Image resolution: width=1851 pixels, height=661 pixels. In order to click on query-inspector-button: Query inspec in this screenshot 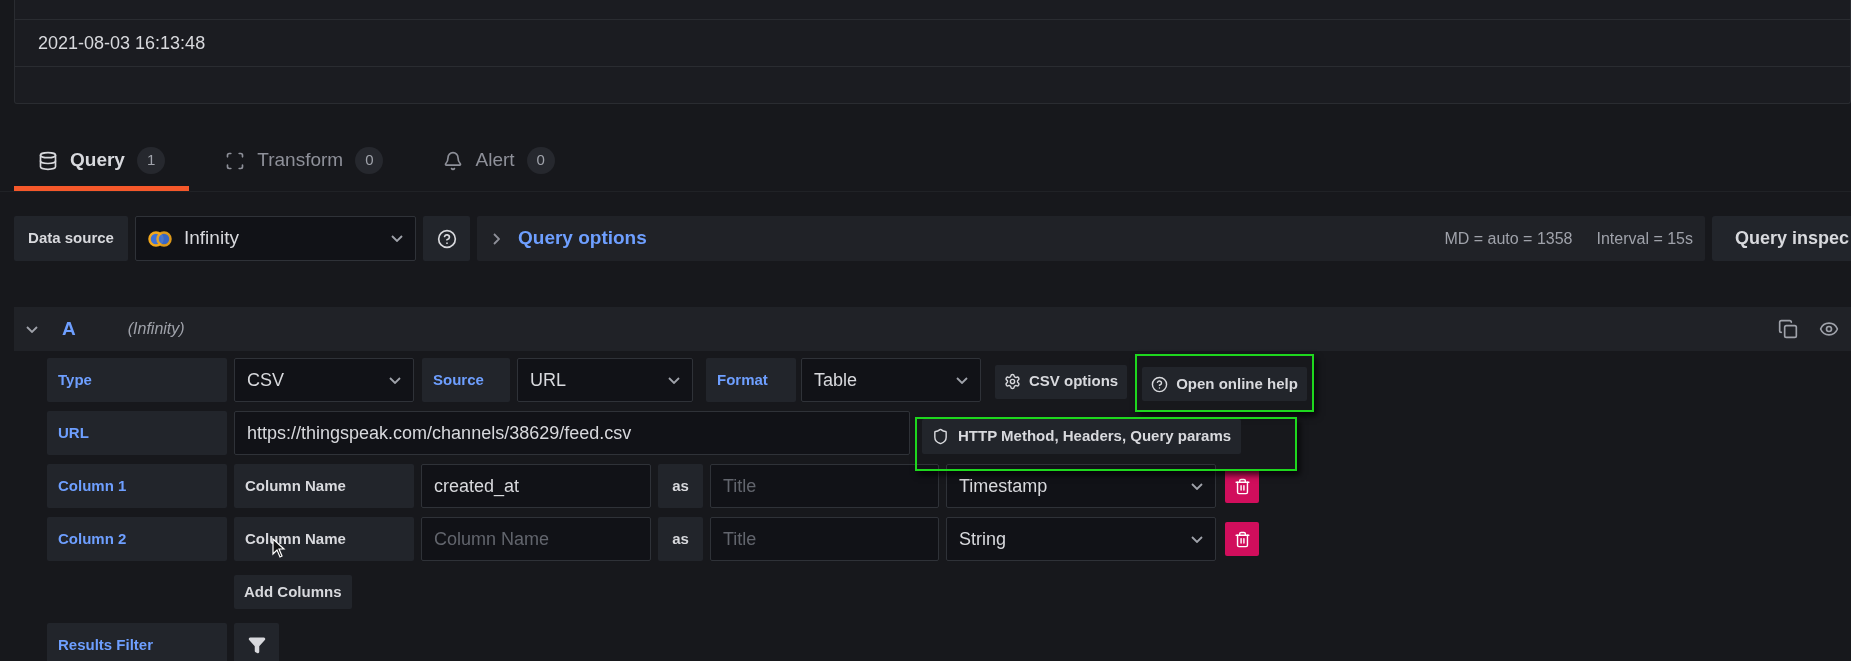, I will do `click(1781, 238)`.